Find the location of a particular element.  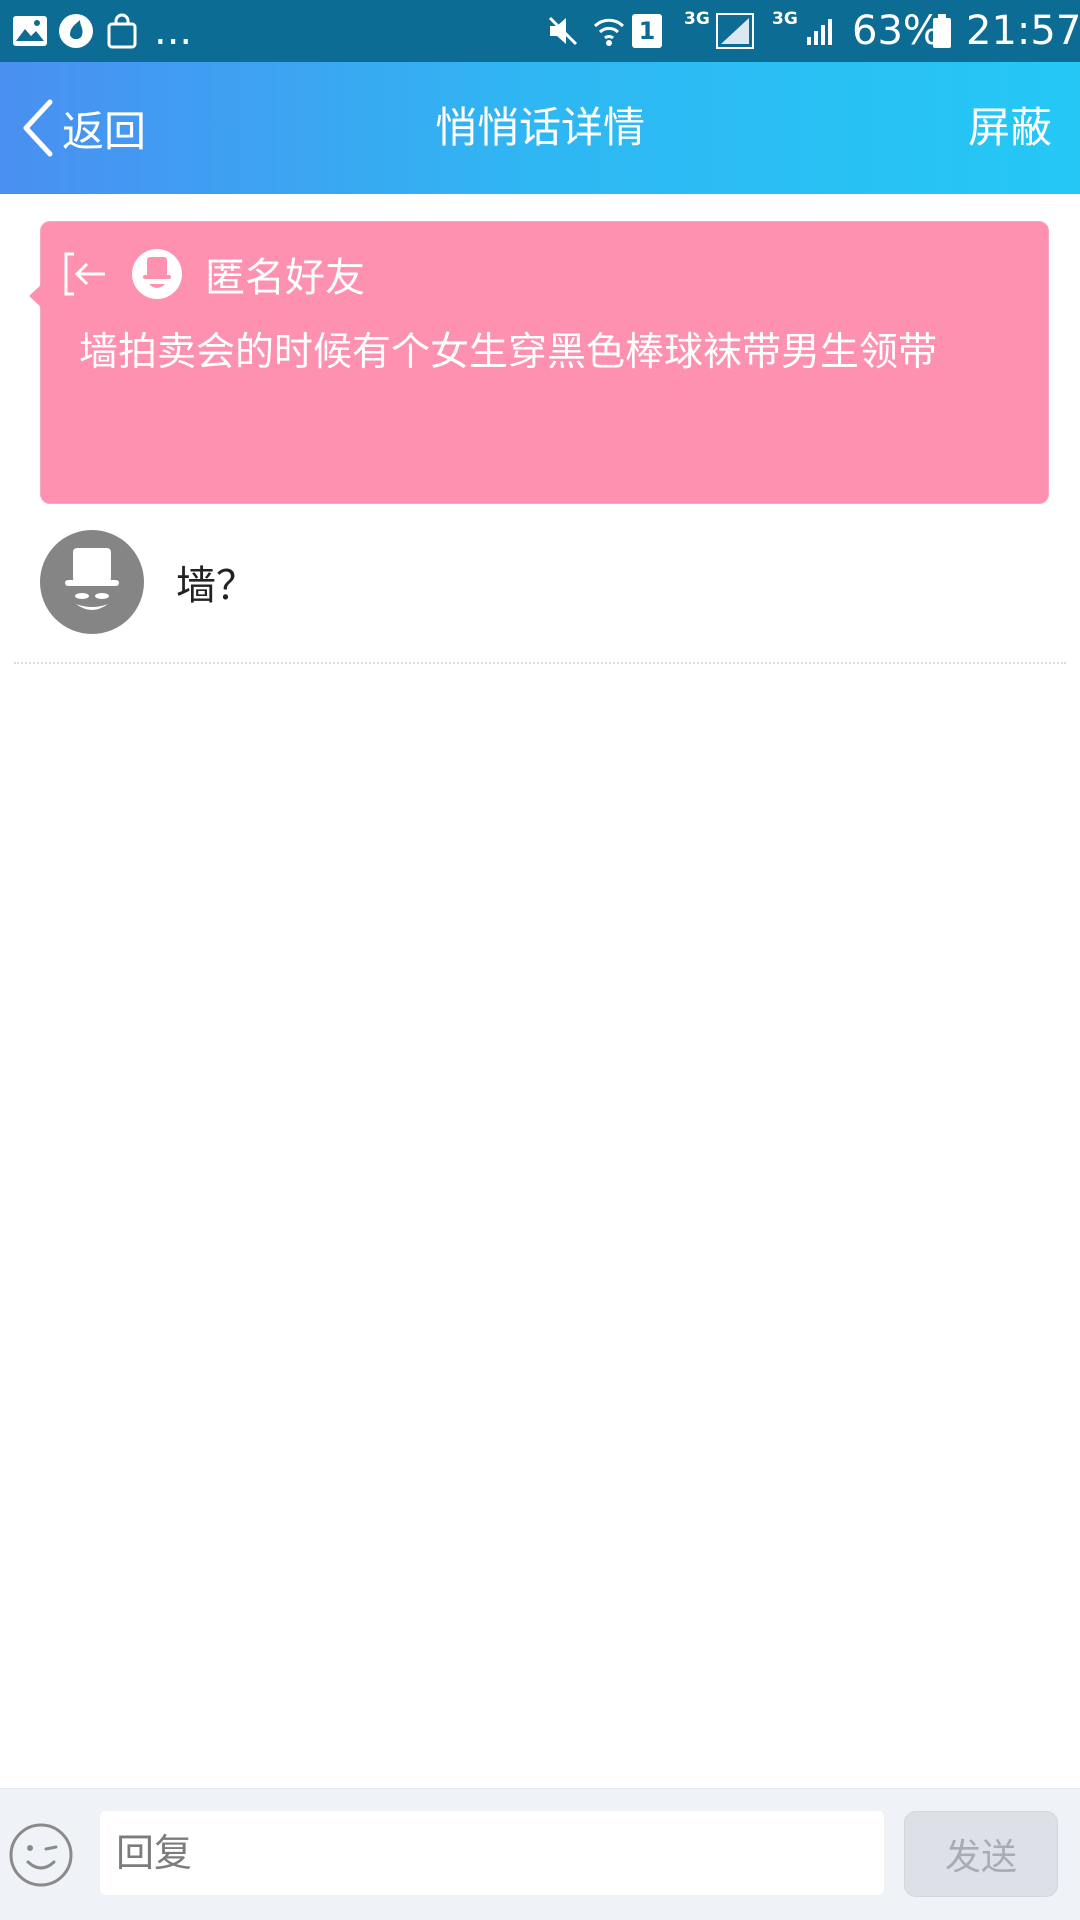

card-header: 匿名好友 is located at coordinates (214, 274).